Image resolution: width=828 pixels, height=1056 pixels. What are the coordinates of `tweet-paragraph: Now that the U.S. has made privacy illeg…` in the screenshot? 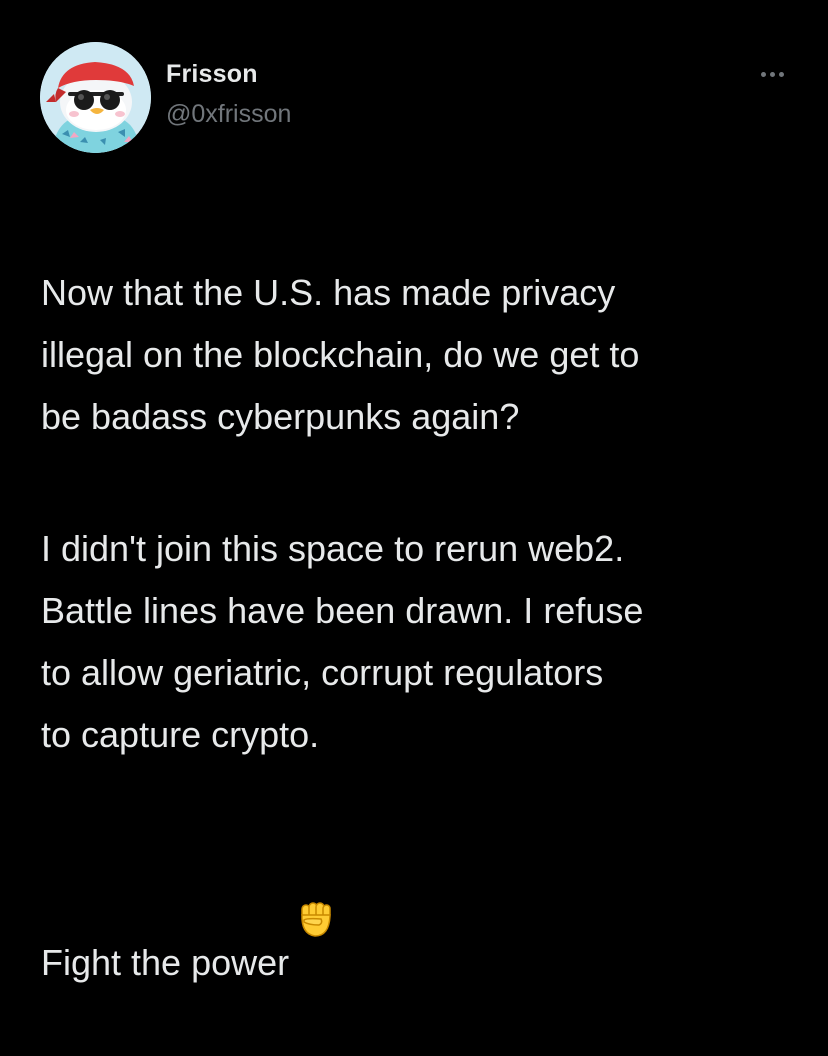 It's located at (340, 354).